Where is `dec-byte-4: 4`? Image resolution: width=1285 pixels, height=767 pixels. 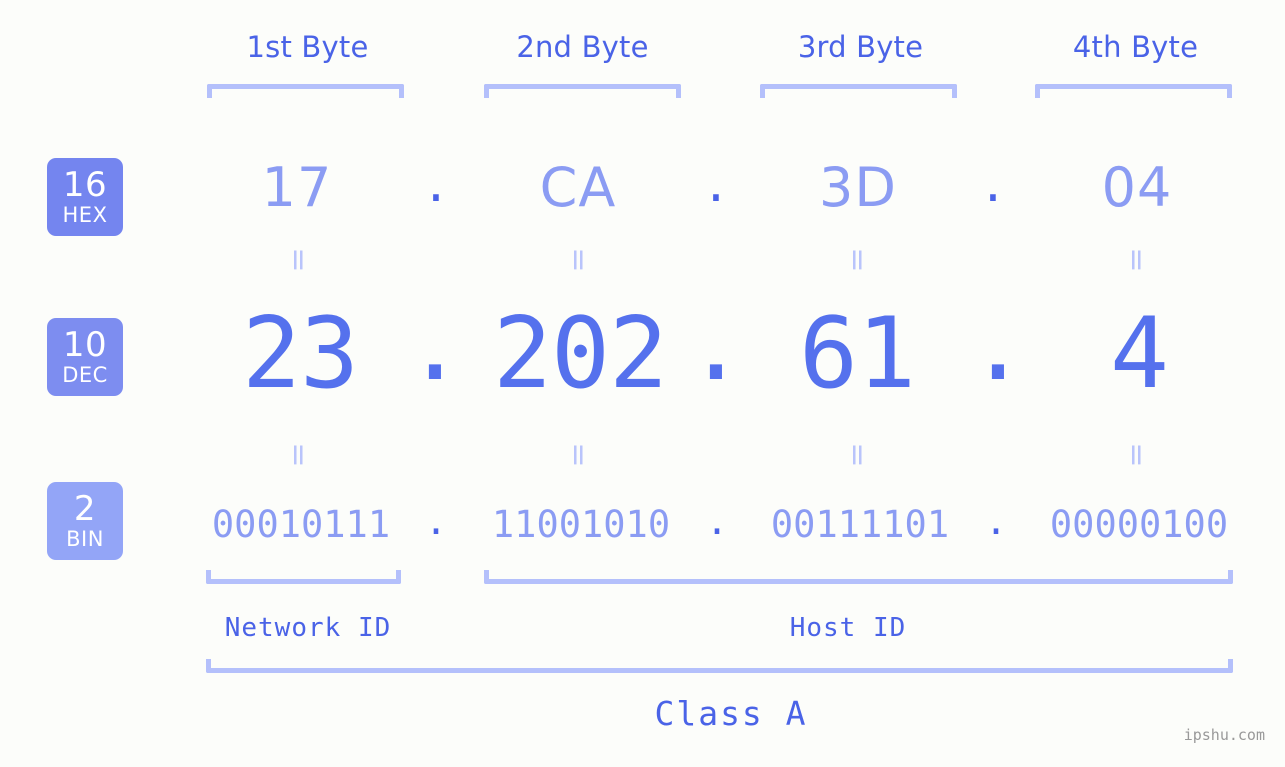 dec-byte-4: 4 is located at coordinates (1139, 354).